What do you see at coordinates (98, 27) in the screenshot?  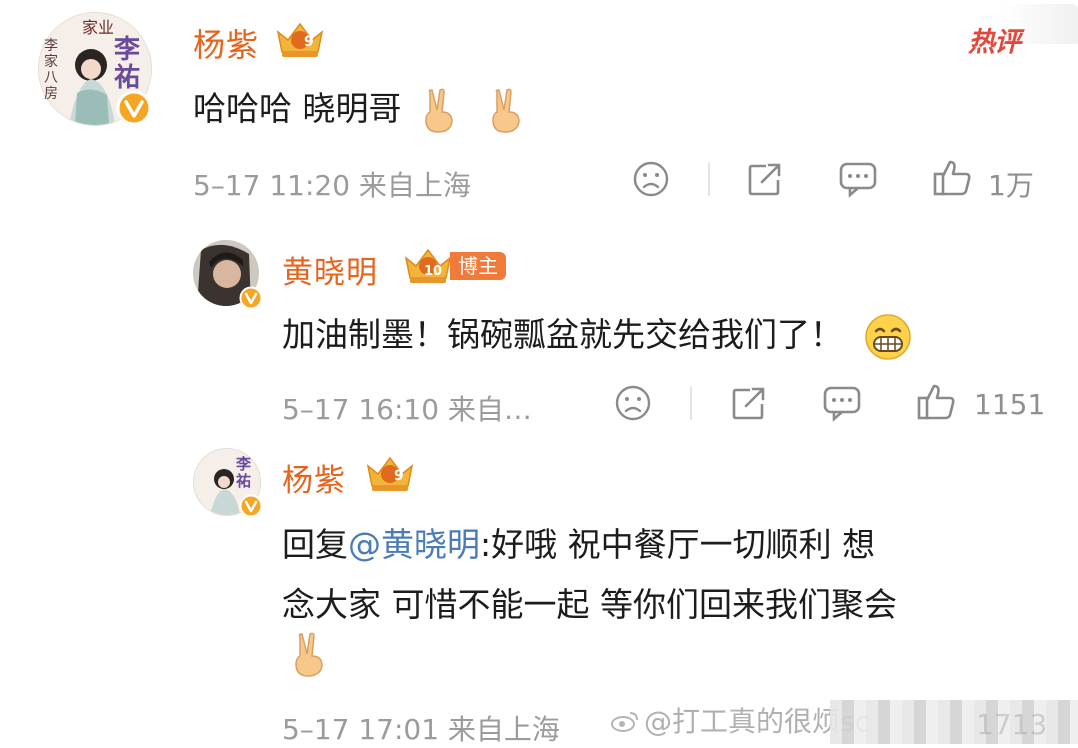 I see `avatar-text-title: 家业` at bounding box center [98, 27].